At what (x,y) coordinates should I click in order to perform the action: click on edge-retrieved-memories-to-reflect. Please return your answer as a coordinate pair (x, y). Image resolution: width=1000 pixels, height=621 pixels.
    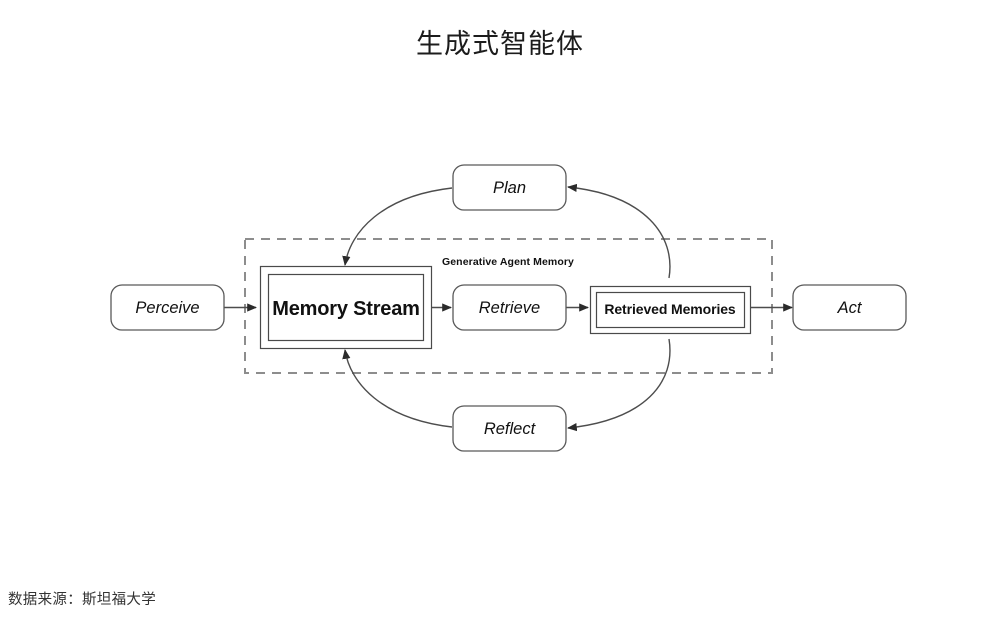
    Looking at the image, I should click on (619, 385).